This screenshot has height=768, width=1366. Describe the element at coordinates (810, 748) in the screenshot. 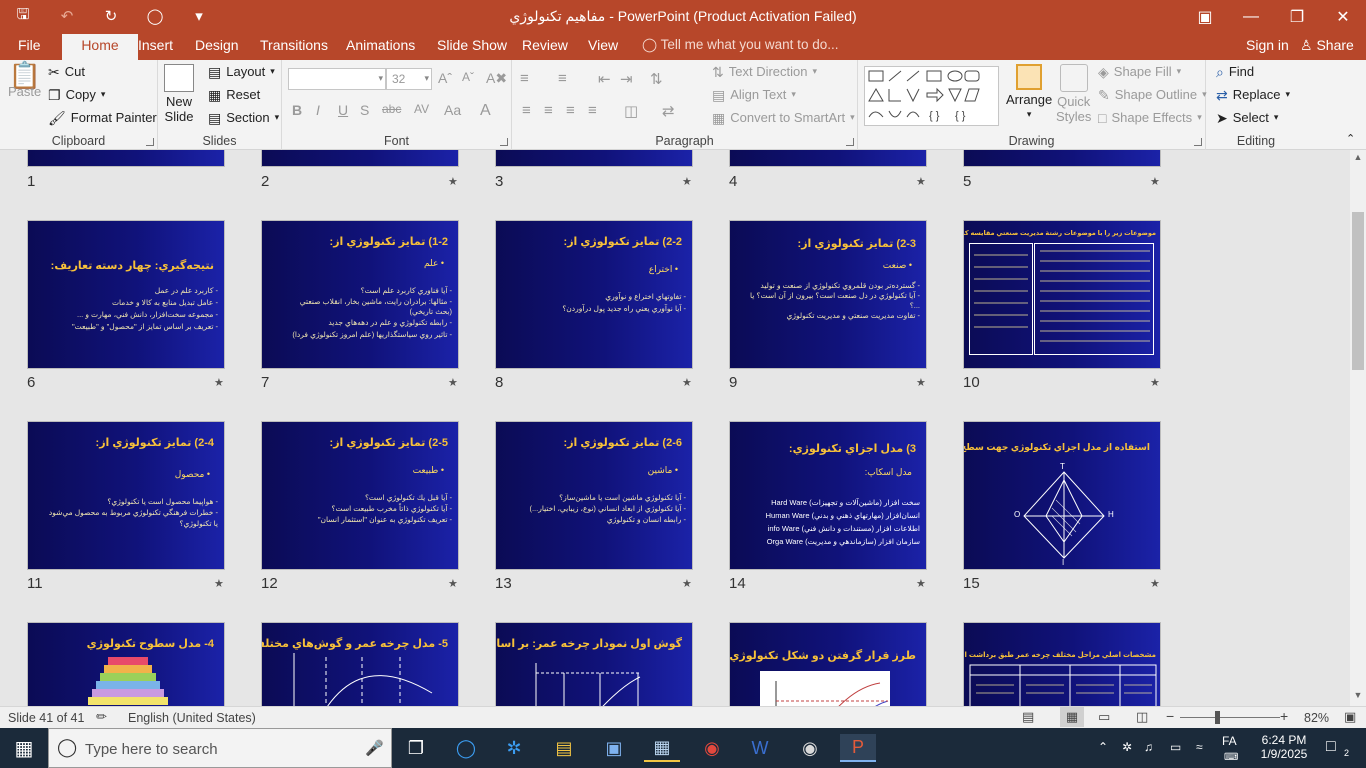

I see `paint-icon: ◉` at that location.